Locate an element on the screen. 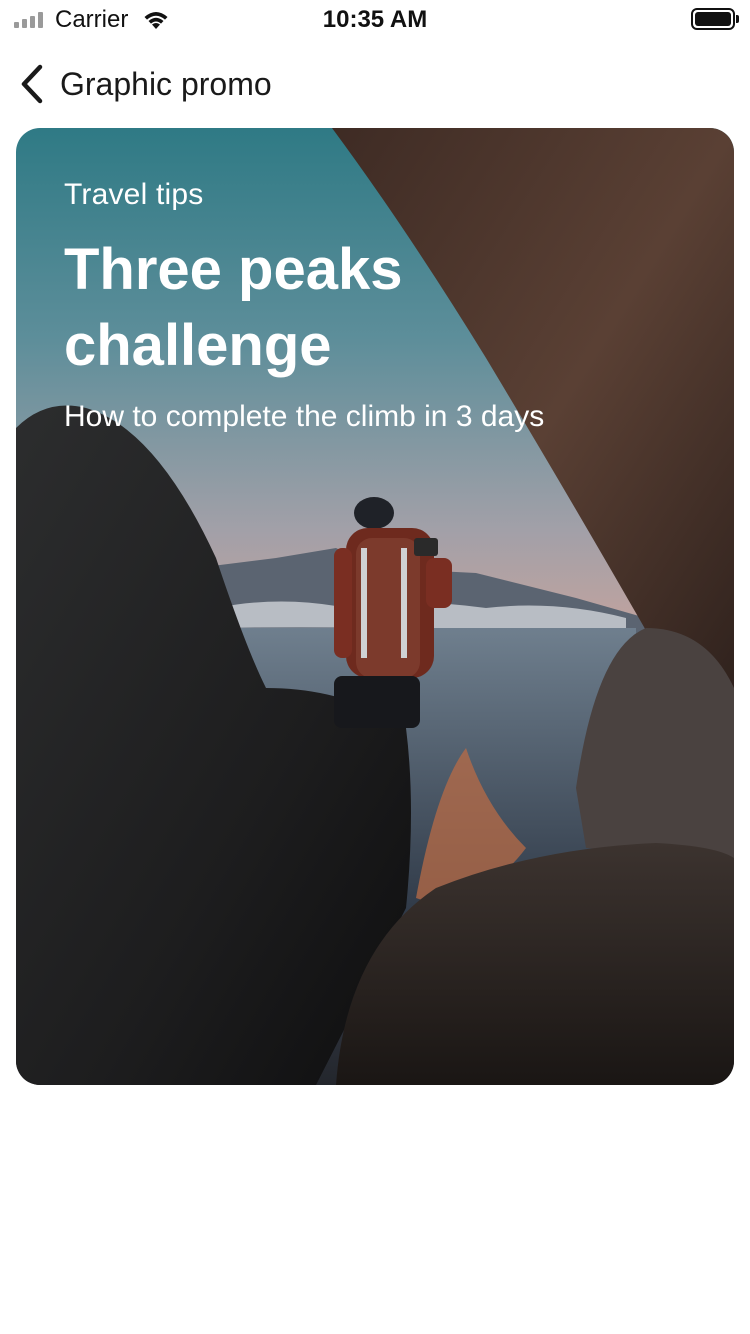 The height and width of the screenshot is (1334, 750). chevron-left-icon is located at coordinates (32, 84).